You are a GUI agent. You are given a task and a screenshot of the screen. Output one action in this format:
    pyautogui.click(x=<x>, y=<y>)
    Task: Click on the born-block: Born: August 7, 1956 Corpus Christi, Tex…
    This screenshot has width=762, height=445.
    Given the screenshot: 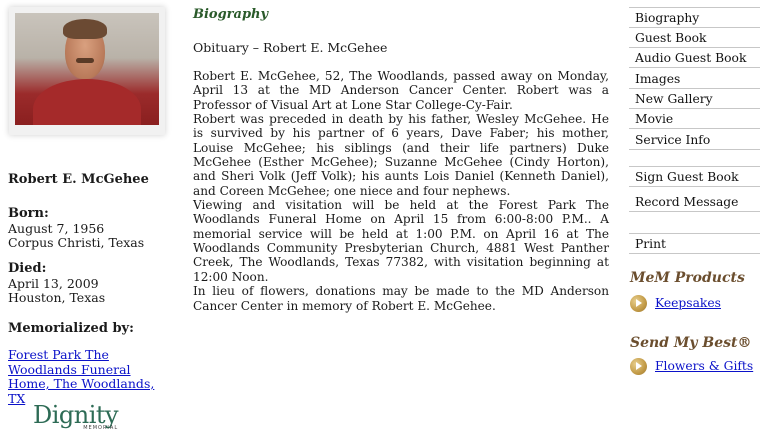 What is the action you would take?
    pyautogui.click(x=76, y=228)
    